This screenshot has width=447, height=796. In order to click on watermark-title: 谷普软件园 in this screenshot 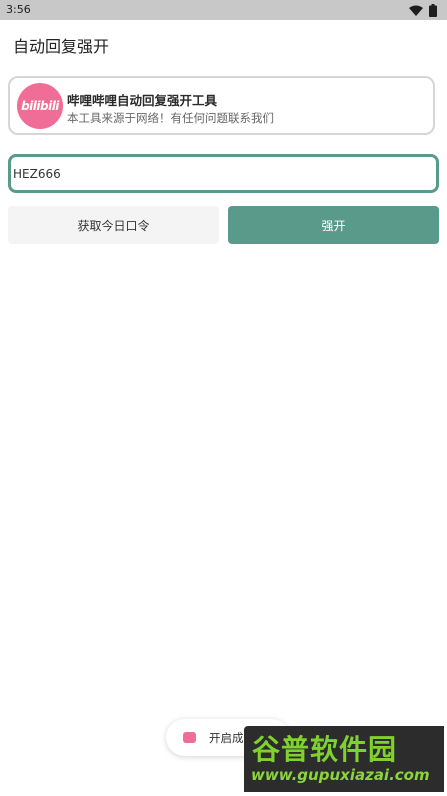, I will do `click(325, 749)`.